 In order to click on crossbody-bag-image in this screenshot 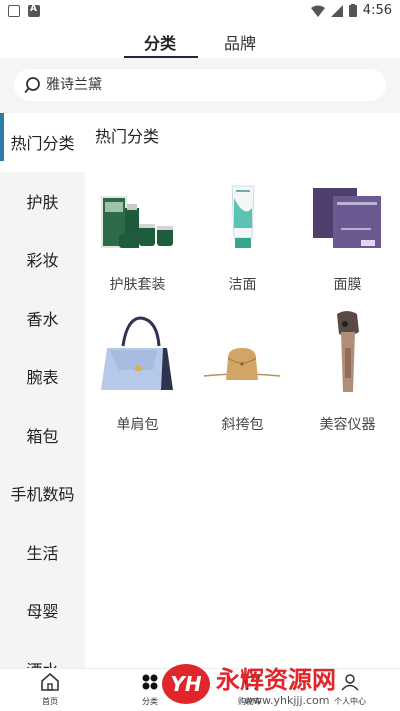, I will do `click(242, 364)`.